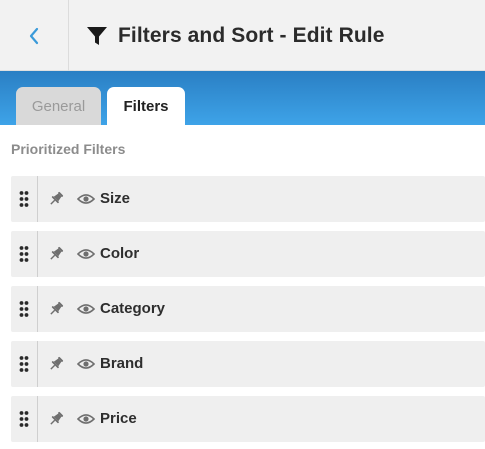  I want to click on filter-label: Color, so click(120, 253).